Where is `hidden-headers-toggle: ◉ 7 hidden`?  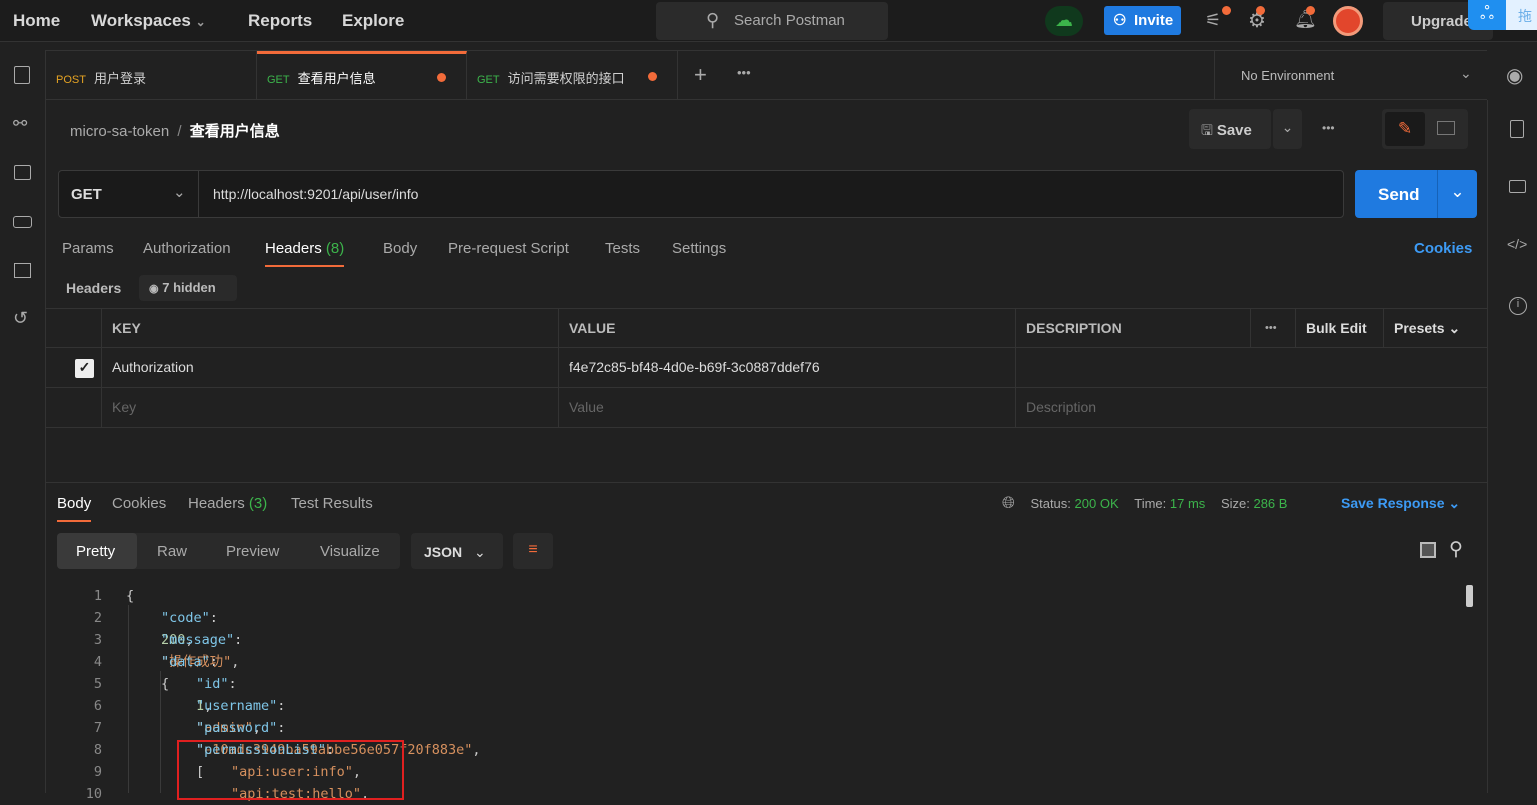 hidden-headers-toggle: ◉ 7 hidden is located at coordinates (188, 288).